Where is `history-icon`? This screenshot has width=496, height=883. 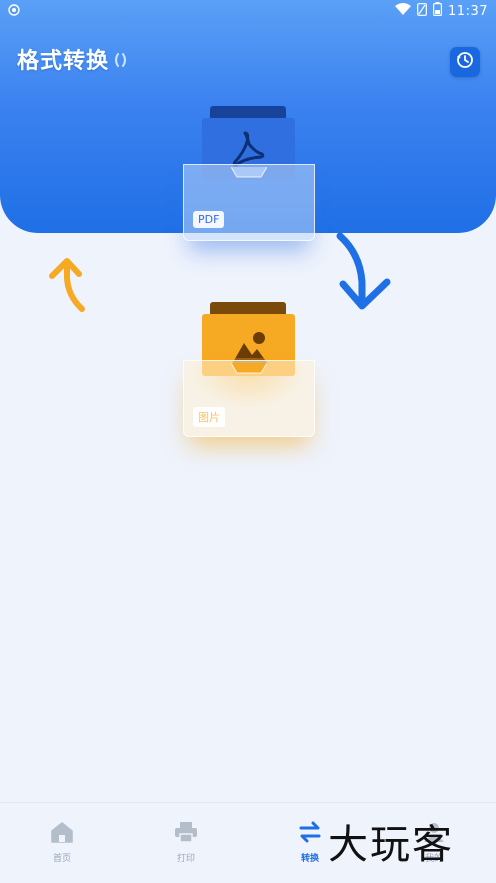 history-icon is located at coordinates (465, 62).